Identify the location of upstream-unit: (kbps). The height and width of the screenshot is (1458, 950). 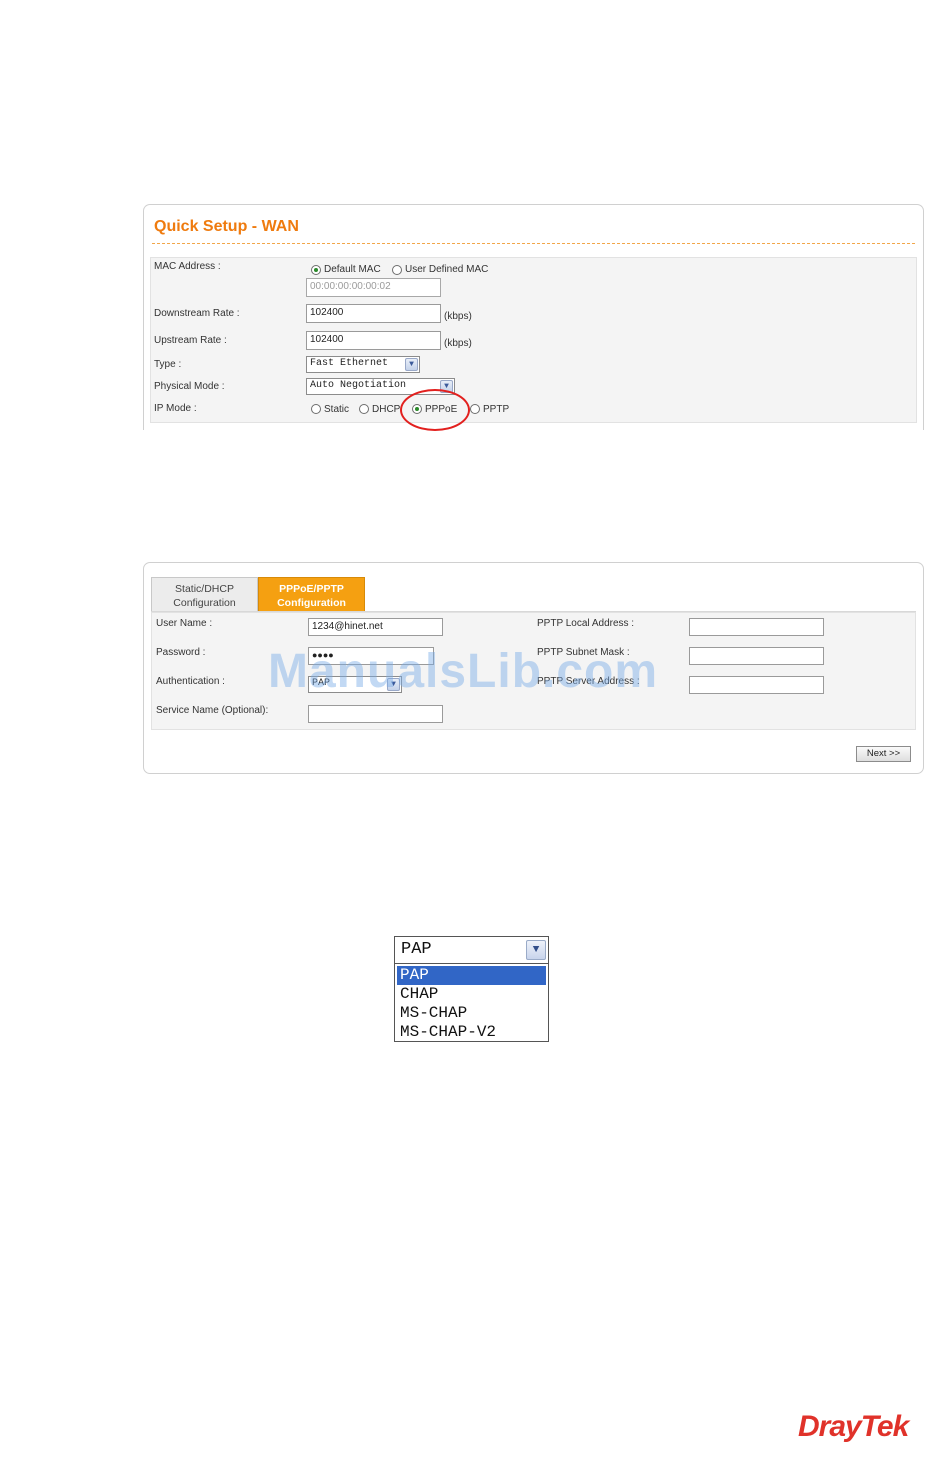
(458, 343).